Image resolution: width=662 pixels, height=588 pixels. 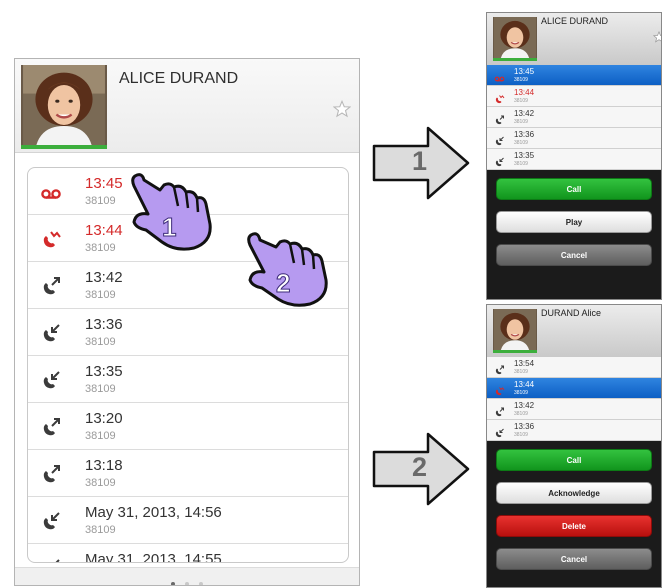 What do you see at coordinates (571, 313) in the screenshot?
I see `contact-name: DURAND Alice` at bounding box center [571, 313].